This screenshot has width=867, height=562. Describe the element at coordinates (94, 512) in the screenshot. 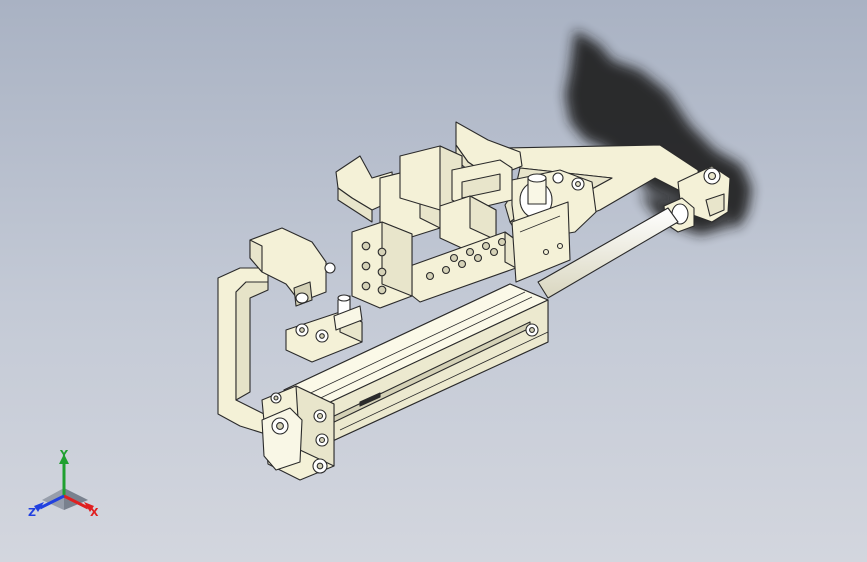

I see `triad-x-label: X` at that location.